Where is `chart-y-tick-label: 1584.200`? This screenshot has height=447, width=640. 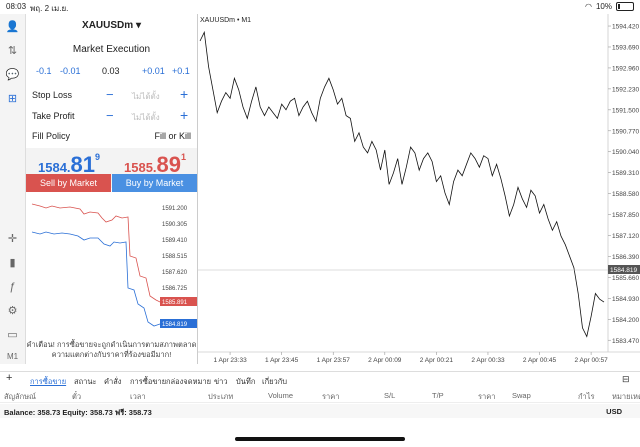 chart-y-tick-label: 1584.200 is located at coordinates (625, 320).